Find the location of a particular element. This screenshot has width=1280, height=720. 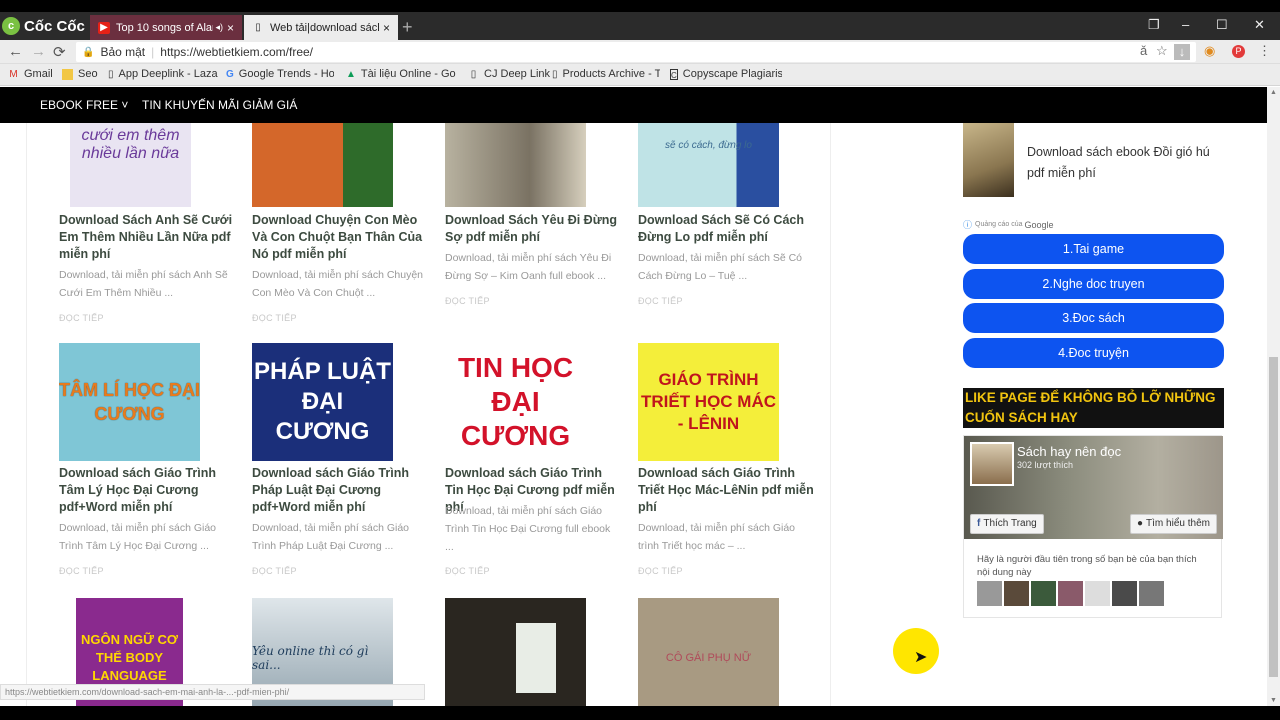

ad-button: 2.Nghe doc truyen is located at coordinates (1093, 284).